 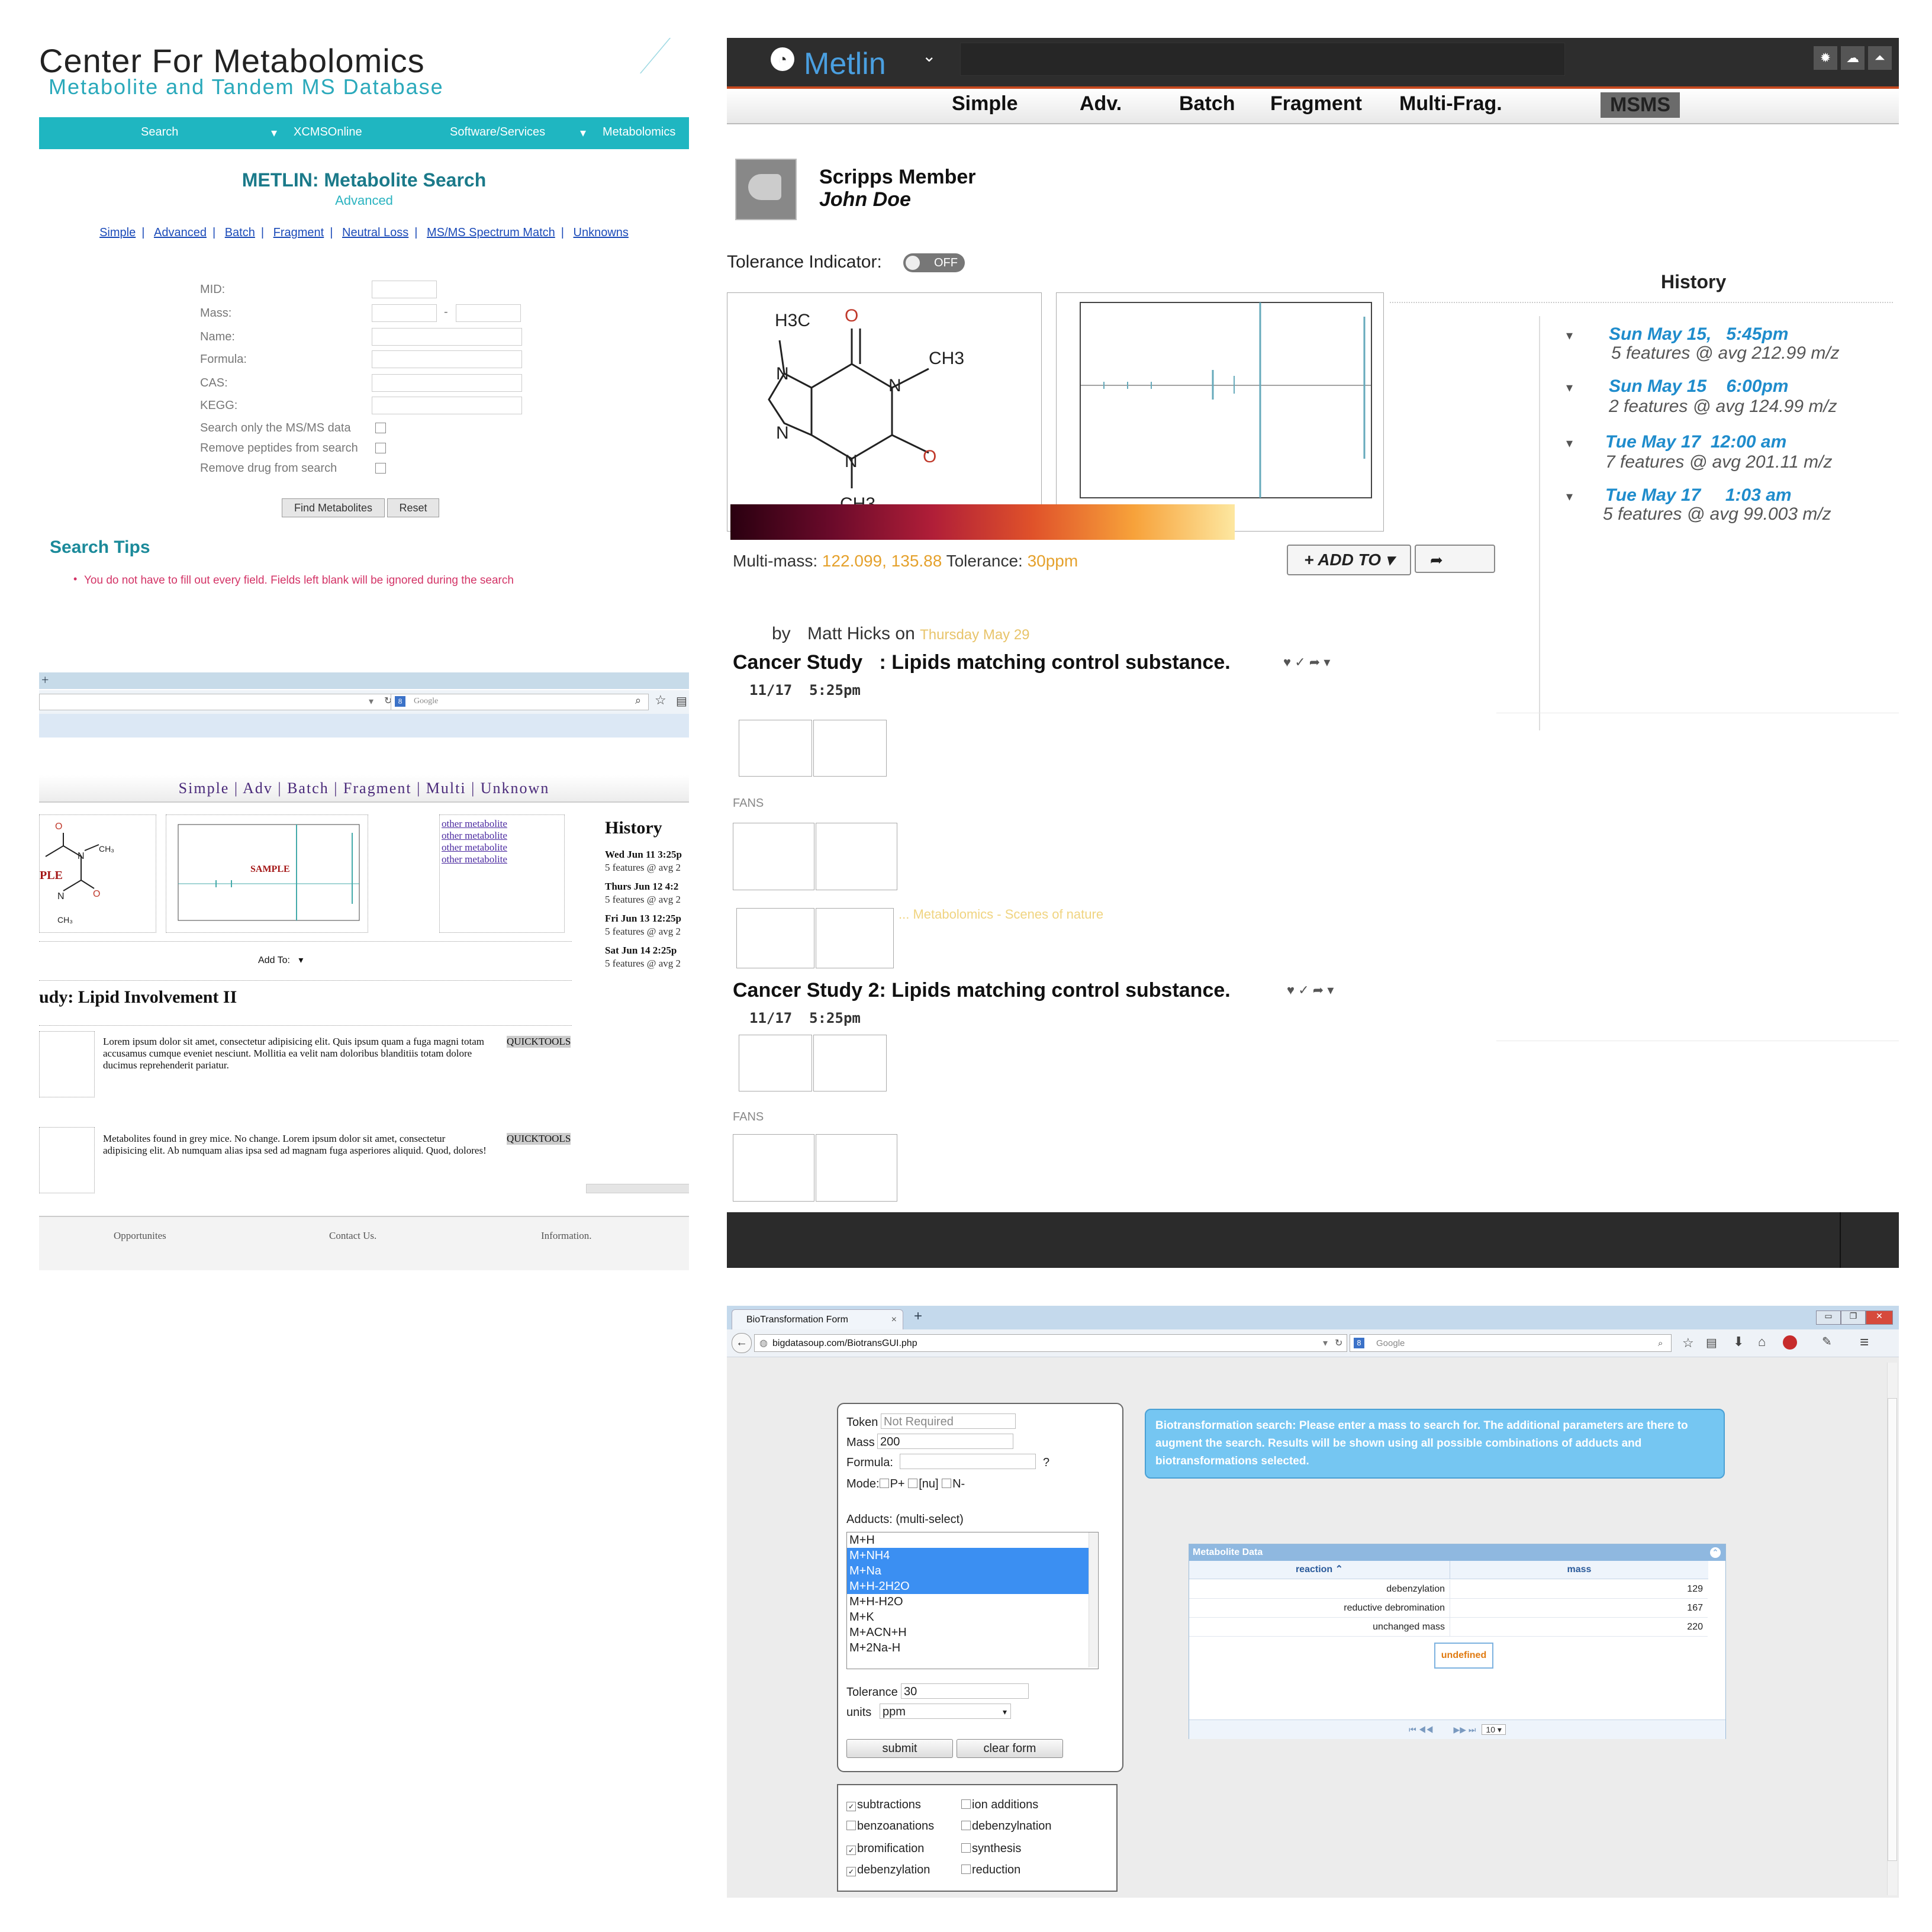 What do you see at coordinates (375, 233) in the screenshot?
I see `link-neutral-loss: Neutral Loss` at bounding box center [375, 233].